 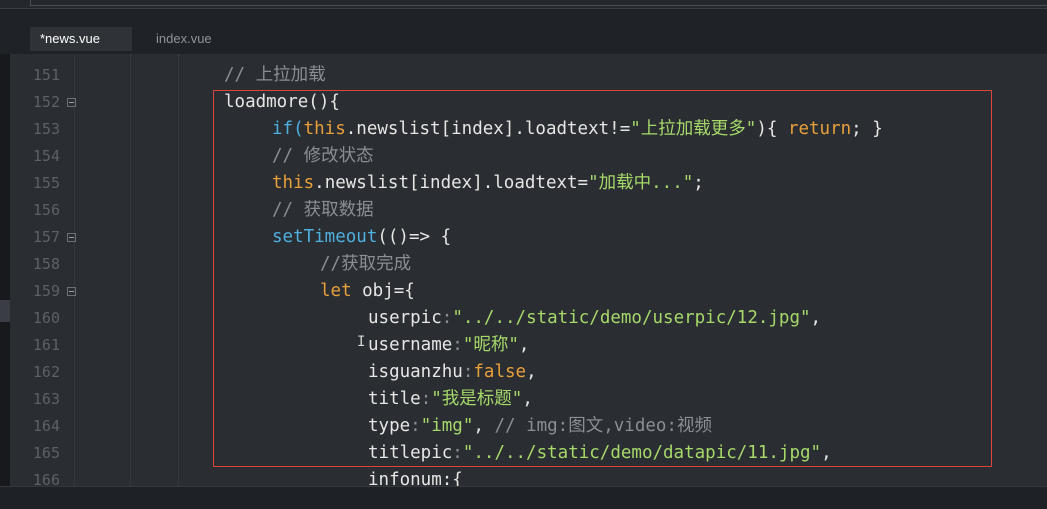 I want to click on code-text: infonum:{, so click(x=415, y=476).